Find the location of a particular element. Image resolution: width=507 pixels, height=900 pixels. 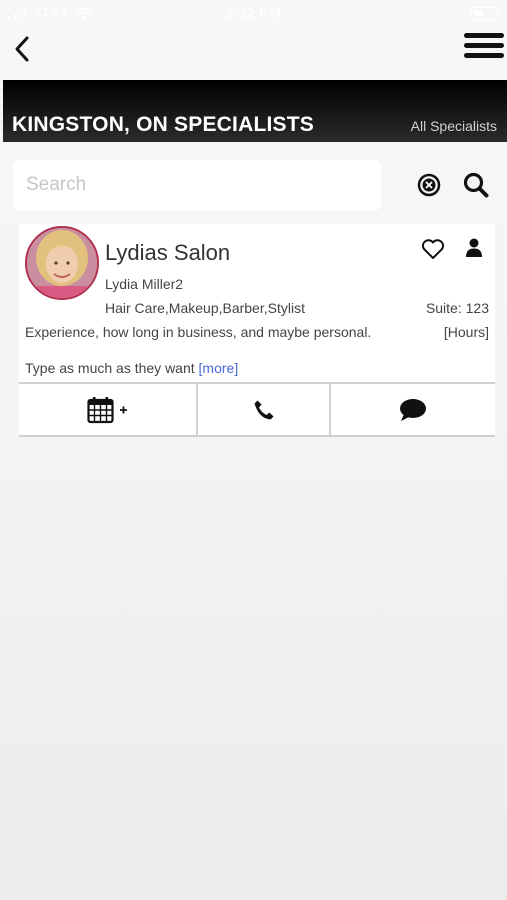

favorite-button is located at coordinates (433, 249).